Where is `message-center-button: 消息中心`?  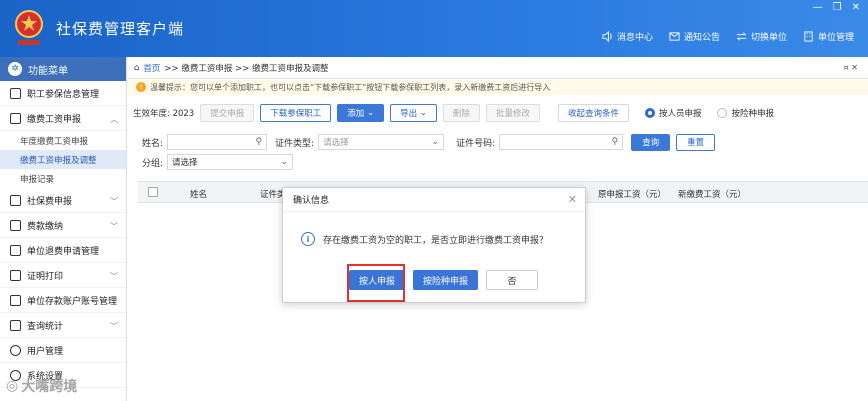
message-center-button: 消息中心 is located at coordinates (627, 36).